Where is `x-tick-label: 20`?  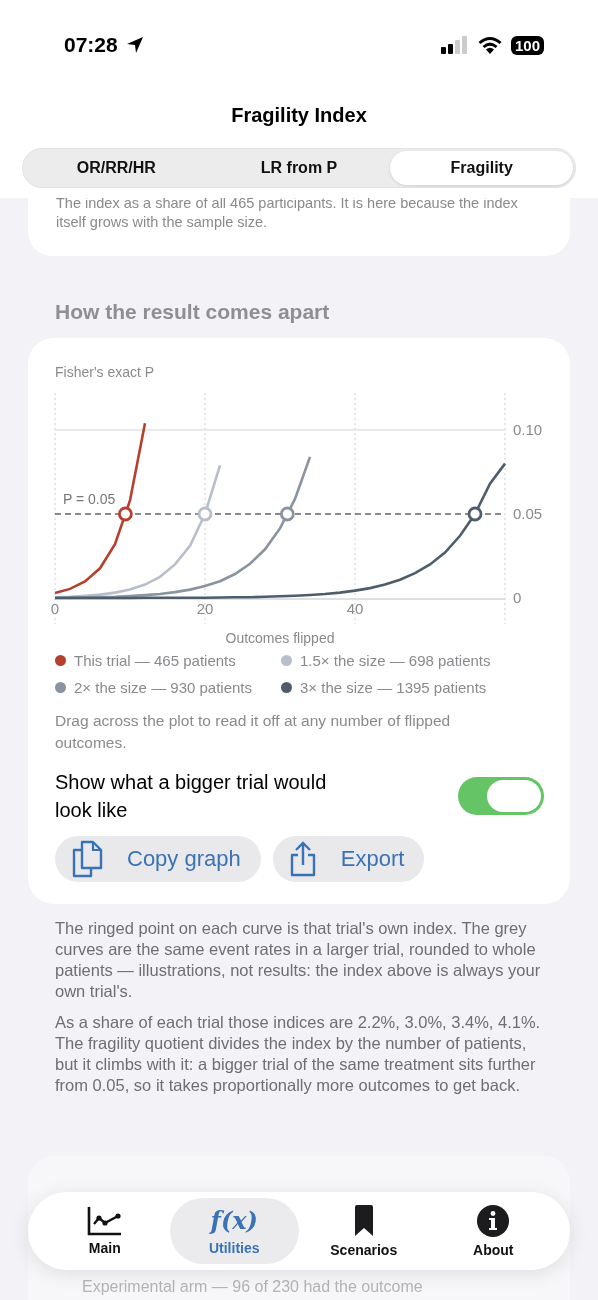 x-tick-label: 20 is located at coordinates (205, 608).